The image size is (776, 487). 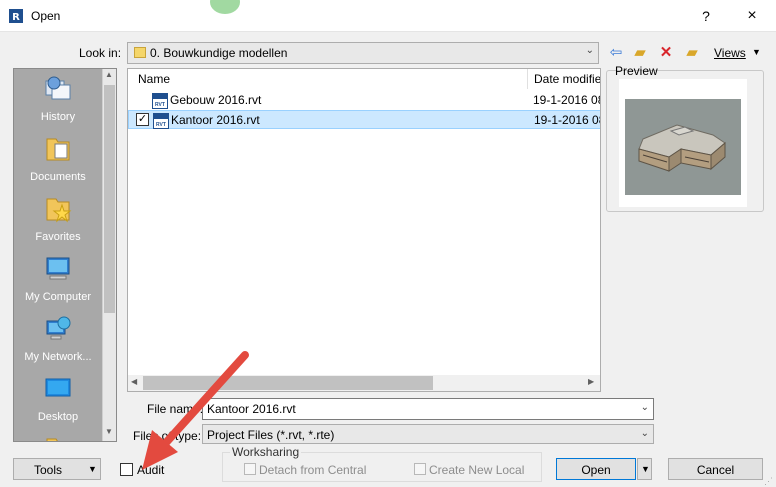 I want to click on filetype-value: Project Files (*.rvt, *.rte), so click(x=271, y=435).